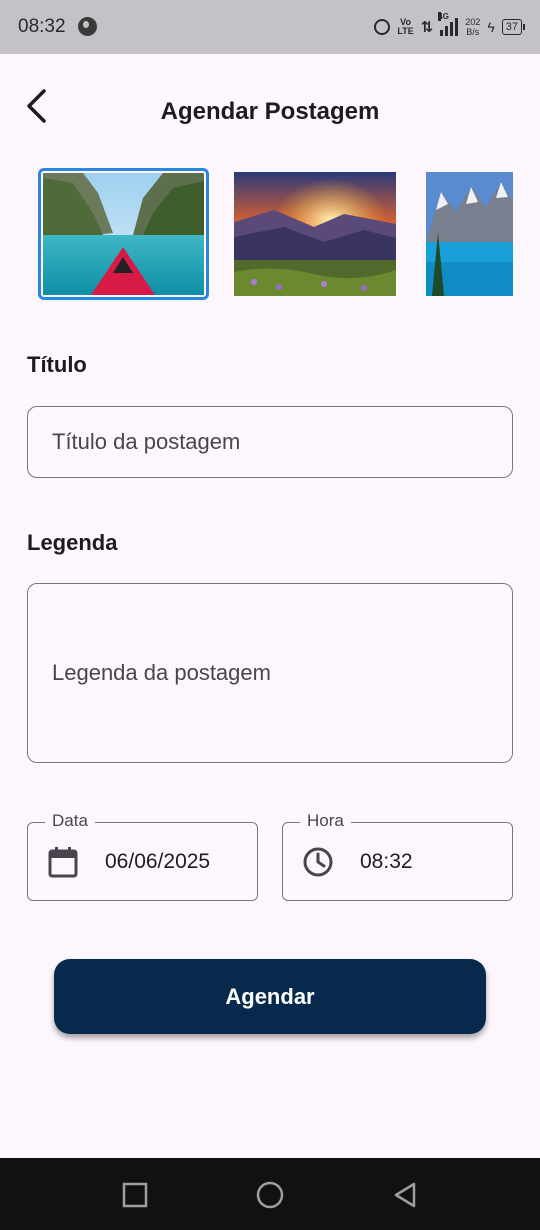  Describe the element at coordinates (443, 16) in the screenshot. I see `network-type: 4G` at that location.